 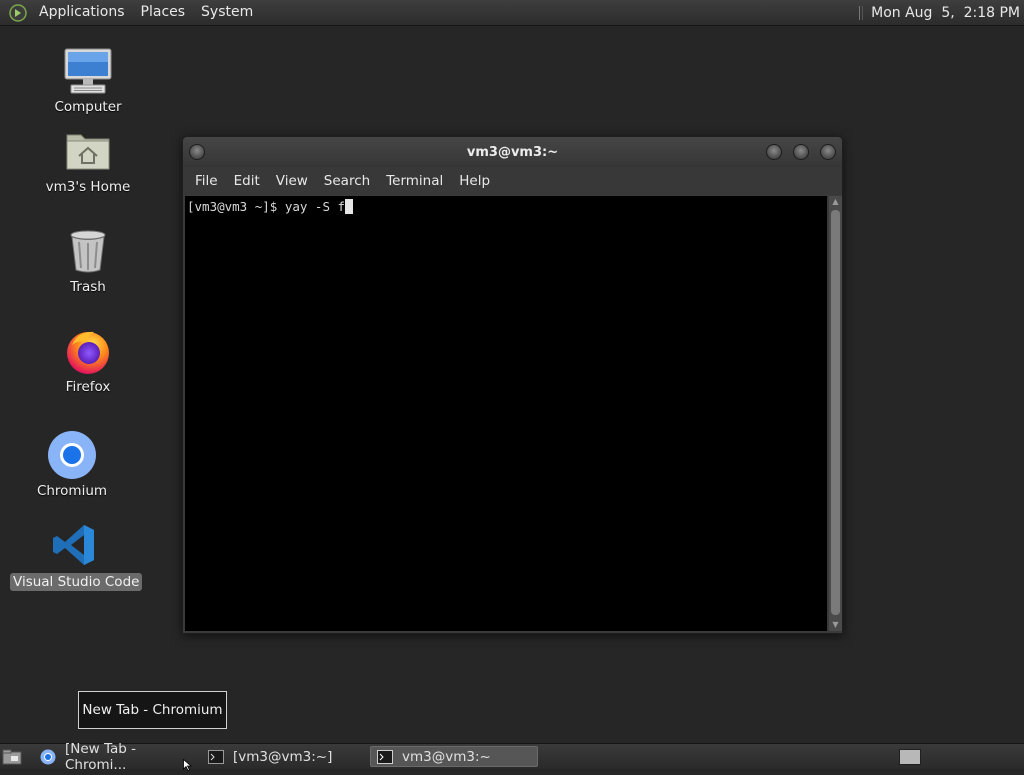 I want to click on window-menu-button, so click(x=197, y=152).